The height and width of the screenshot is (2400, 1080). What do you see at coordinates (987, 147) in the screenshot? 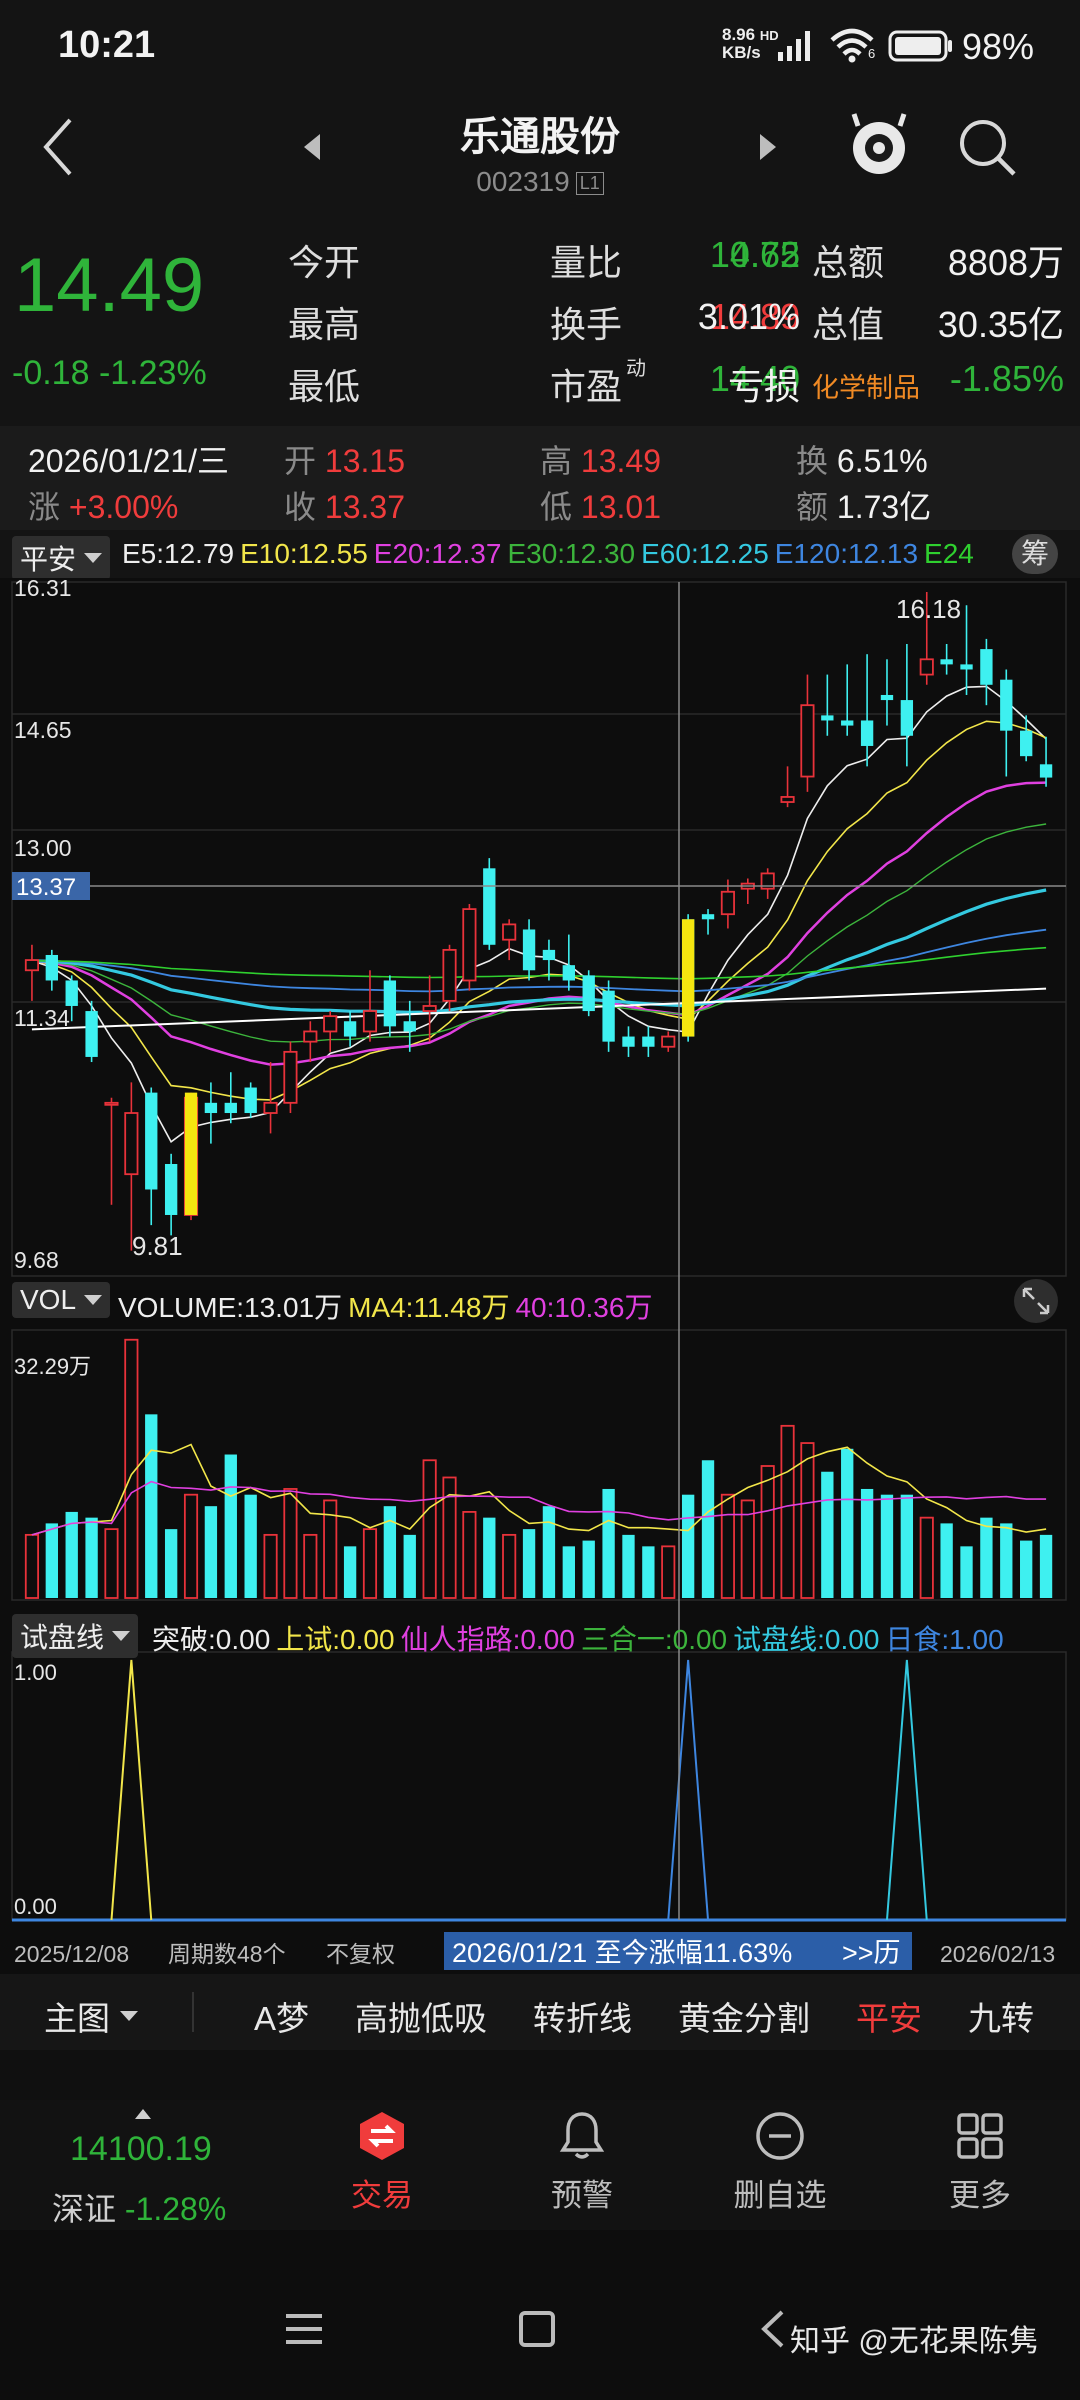
I see `search-icon` at bounding box center [987, 147].